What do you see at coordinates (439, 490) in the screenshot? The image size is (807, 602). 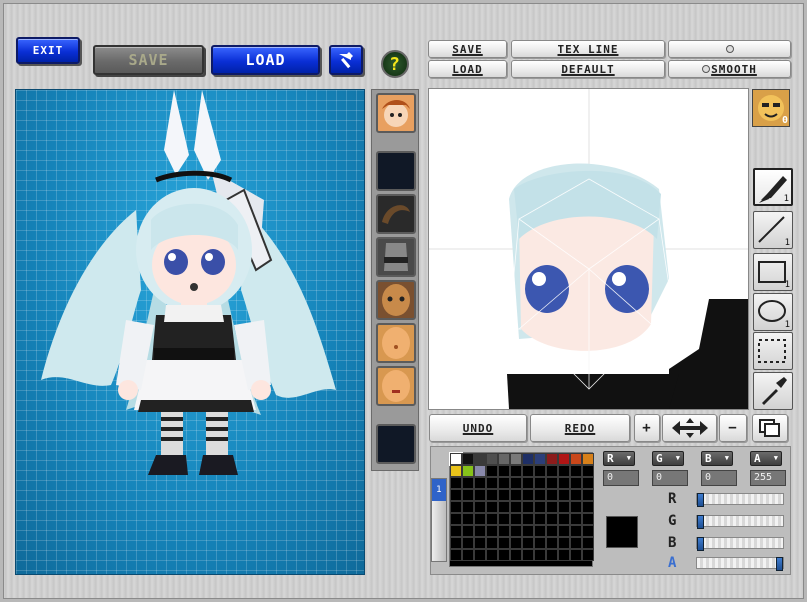 I see `palette-tab-1: 1` at bounding box center [439, 490].